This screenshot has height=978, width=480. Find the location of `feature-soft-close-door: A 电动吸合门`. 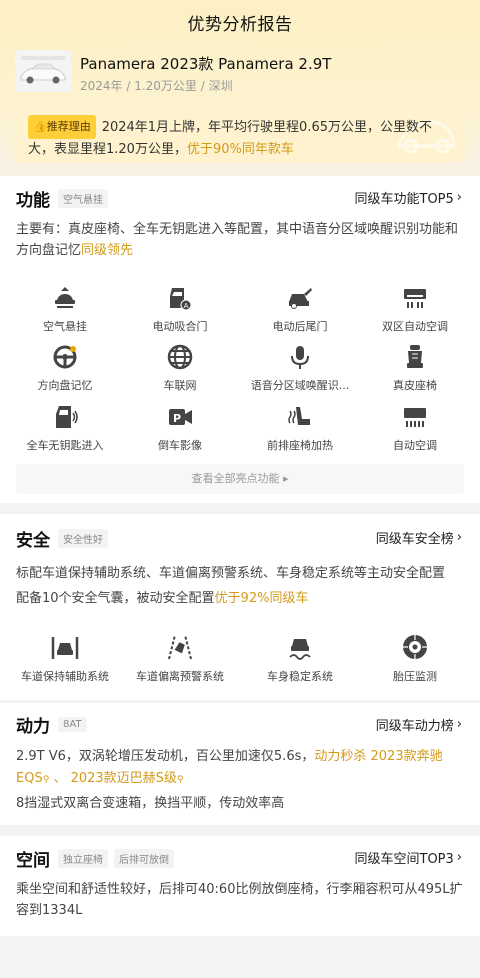

feature-soft-close-door: A 电动吸合门 is located at coordinates (180, 309).